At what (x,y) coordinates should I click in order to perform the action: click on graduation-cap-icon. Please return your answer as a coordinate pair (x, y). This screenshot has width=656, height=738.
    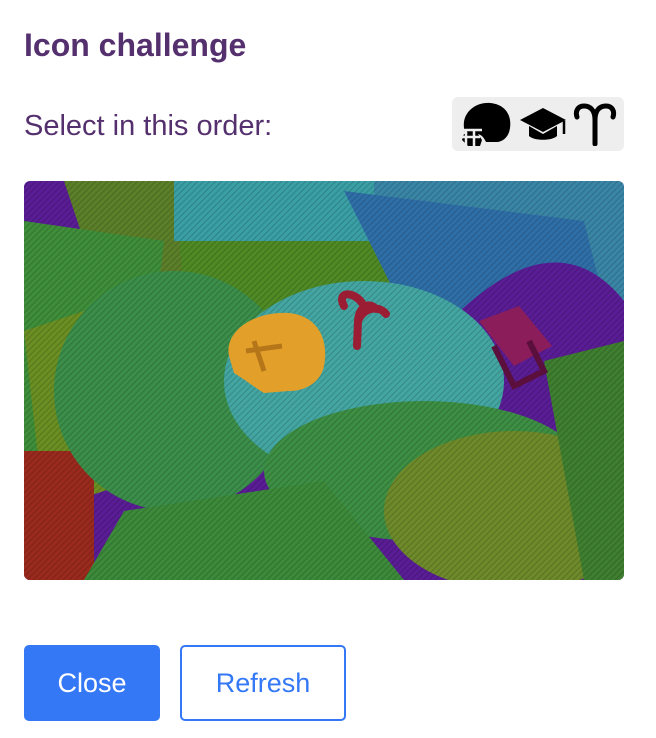
    Looking at the image, I should click on (543, 124).